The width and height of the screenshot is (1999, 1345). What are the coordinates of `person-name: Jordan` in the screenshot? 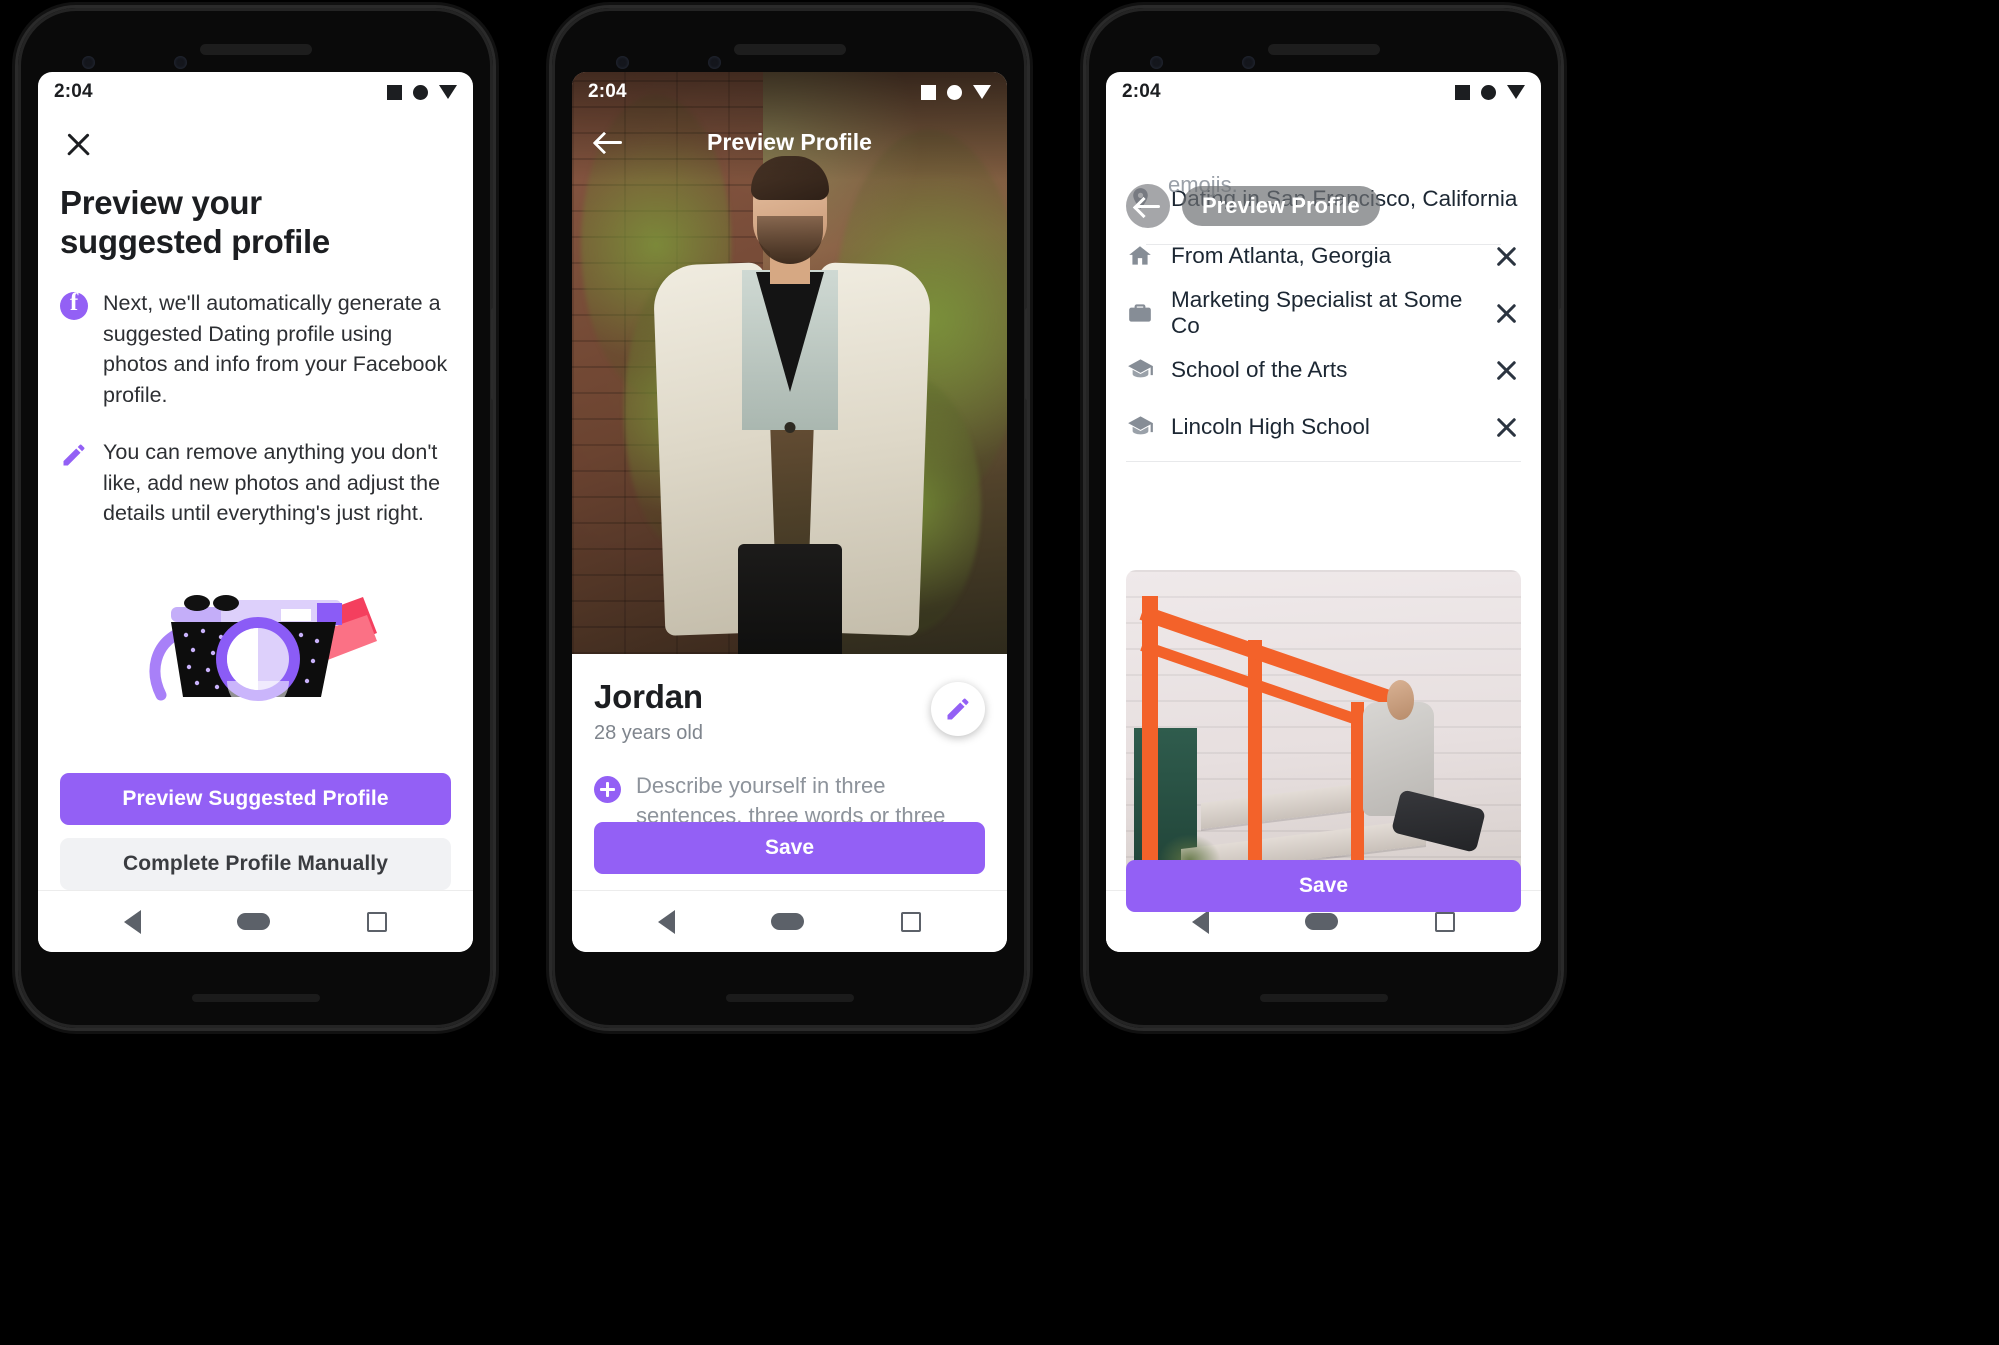 It's located at (648, 696).